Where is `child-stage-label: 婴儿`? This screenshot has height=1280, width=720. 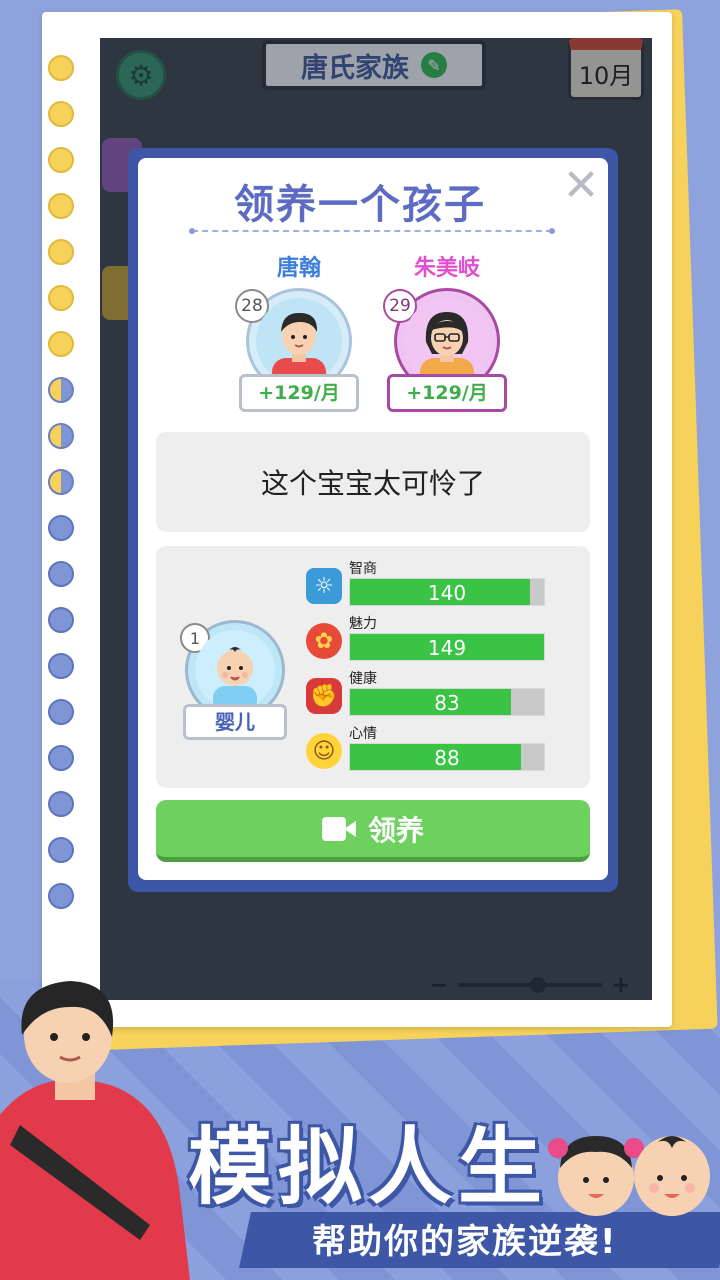 child-stage-label: 婴儿 is located at coordinates (235, 722).